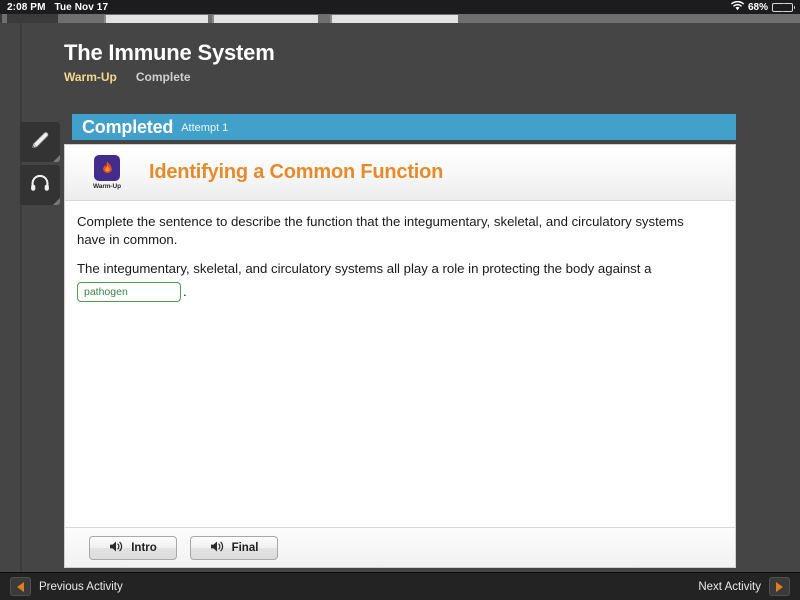 The width and height of the screenshot is (800, 600). I want to click on card-header: Warm-Up Identifying a Common Function, so click(400, 173).